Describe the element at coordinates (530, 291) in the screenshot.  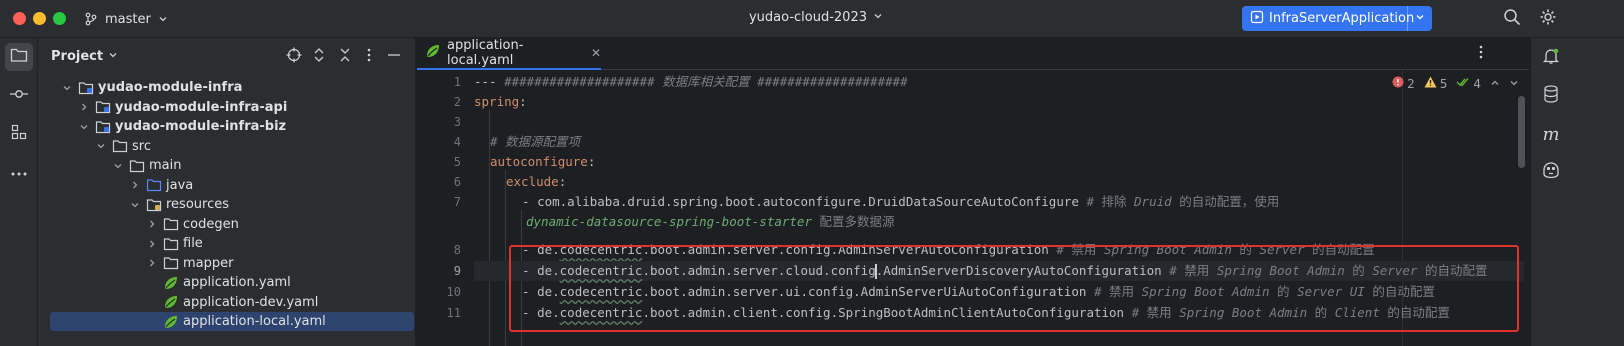
I see `list-dash: -` at that location.